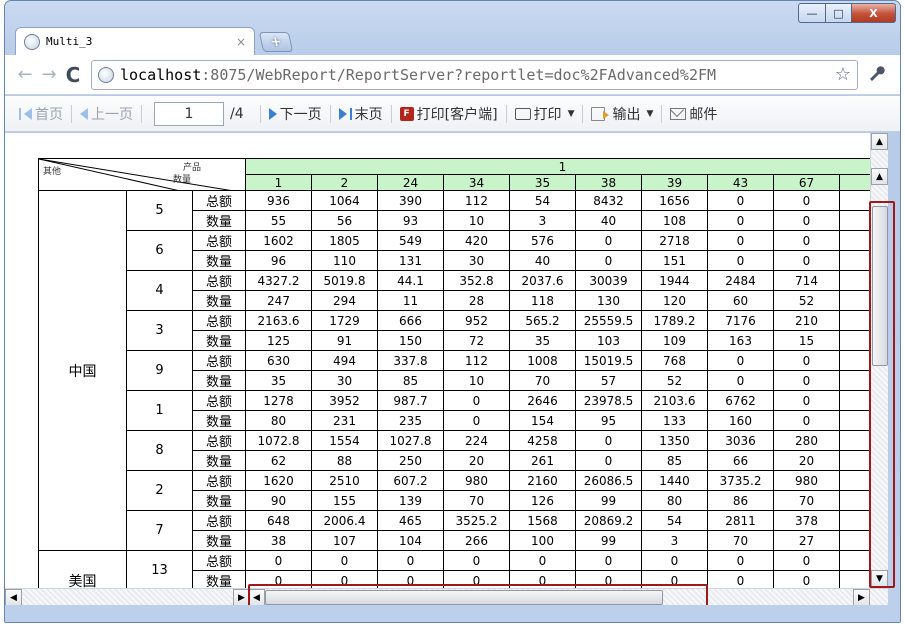 Image resolution: width=905 pixels, height=627 pixels. Describe the element at coordinates (674, 240) in the screenshot. I see `data-cell: 2718` at that location.